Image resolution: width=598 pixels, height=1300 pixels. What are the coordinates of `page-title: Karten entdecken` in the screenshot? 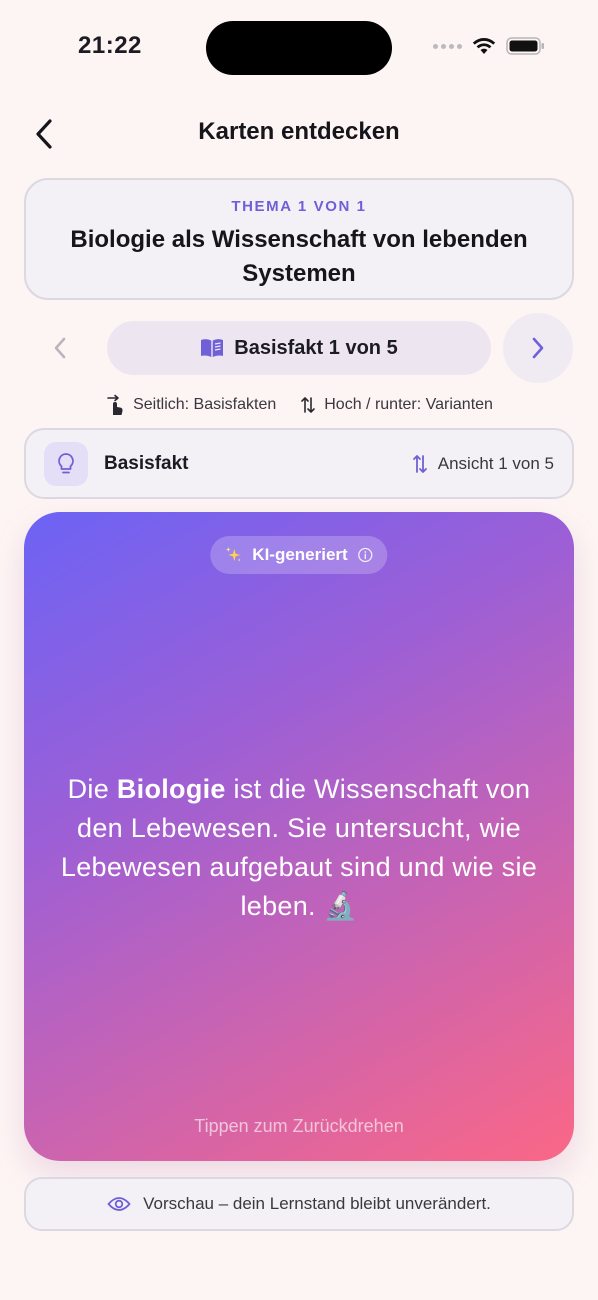 It's located at (299, 131).